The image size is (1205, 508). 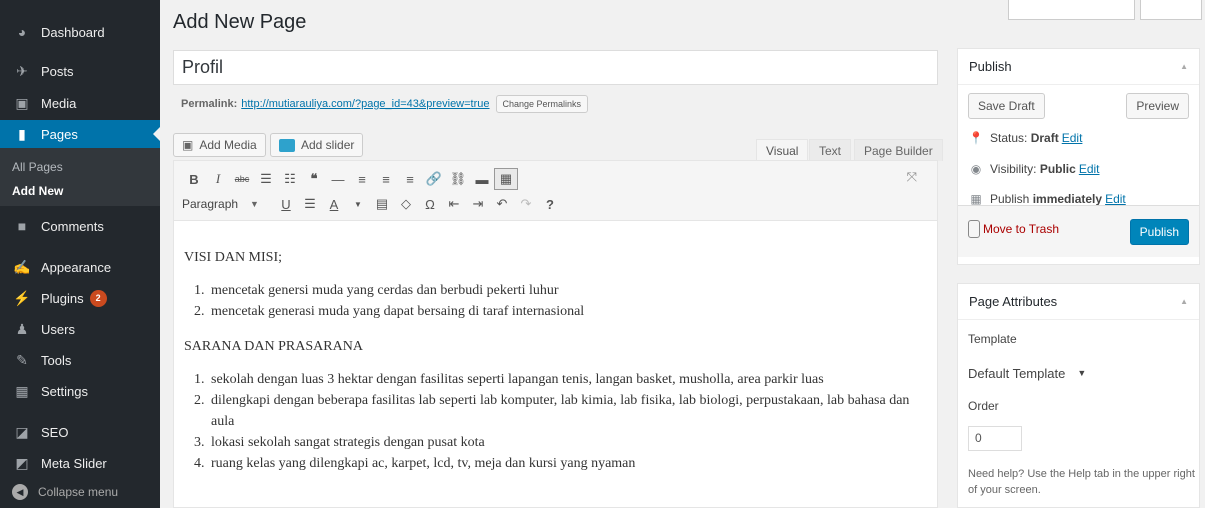 I want to click on special-character-icon: Ω, so click(x=430, y=204).